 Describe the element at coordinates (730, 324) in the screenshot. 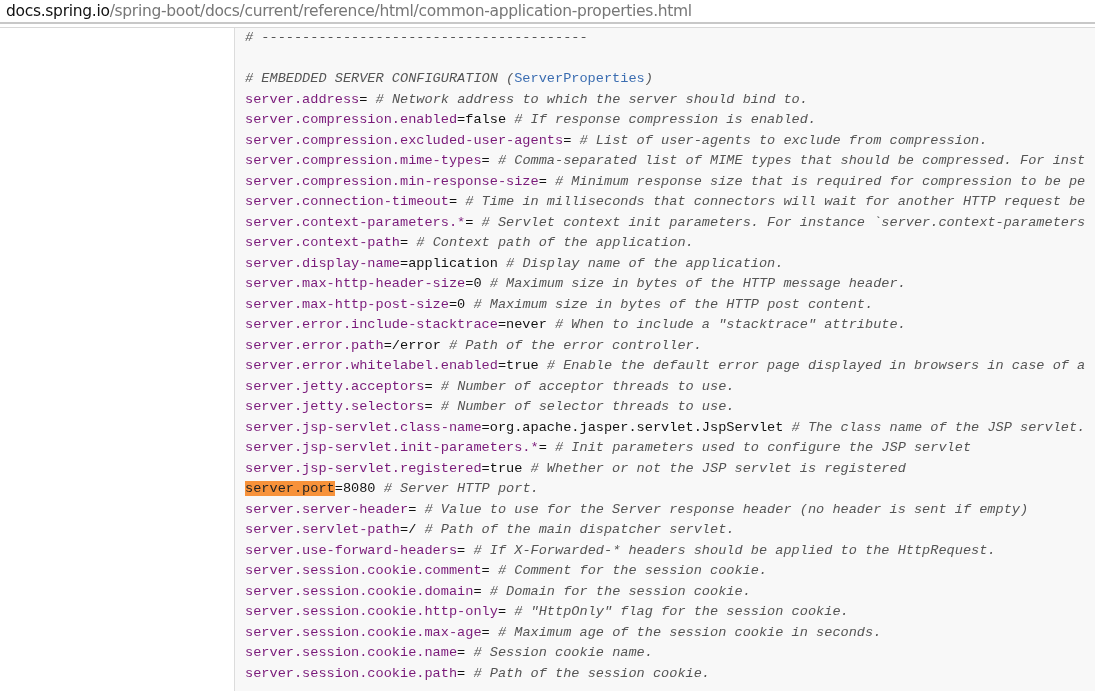

I see `comment-text: # When to include a "stacktrace" attribute.` at that location.